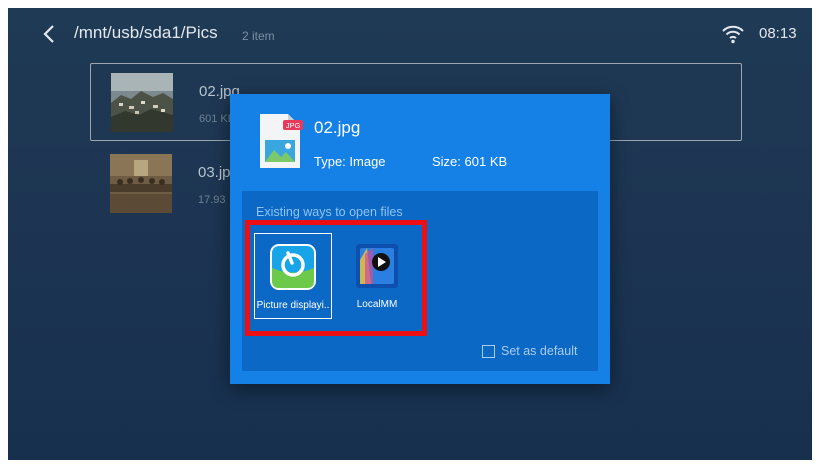 This screenshot has height=466, width=819. Describe the element at coordinates (350, 161) in the screenshot. I see `file-type: Type: Image` at that location.